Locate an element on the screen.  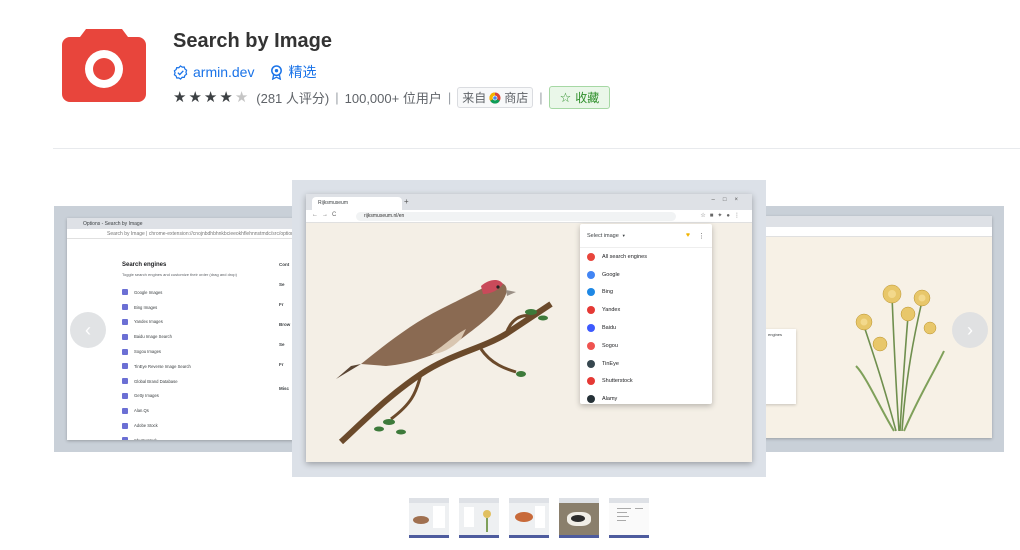
nav-buttons-icon: ←→C is located at coordinates (326, 215).